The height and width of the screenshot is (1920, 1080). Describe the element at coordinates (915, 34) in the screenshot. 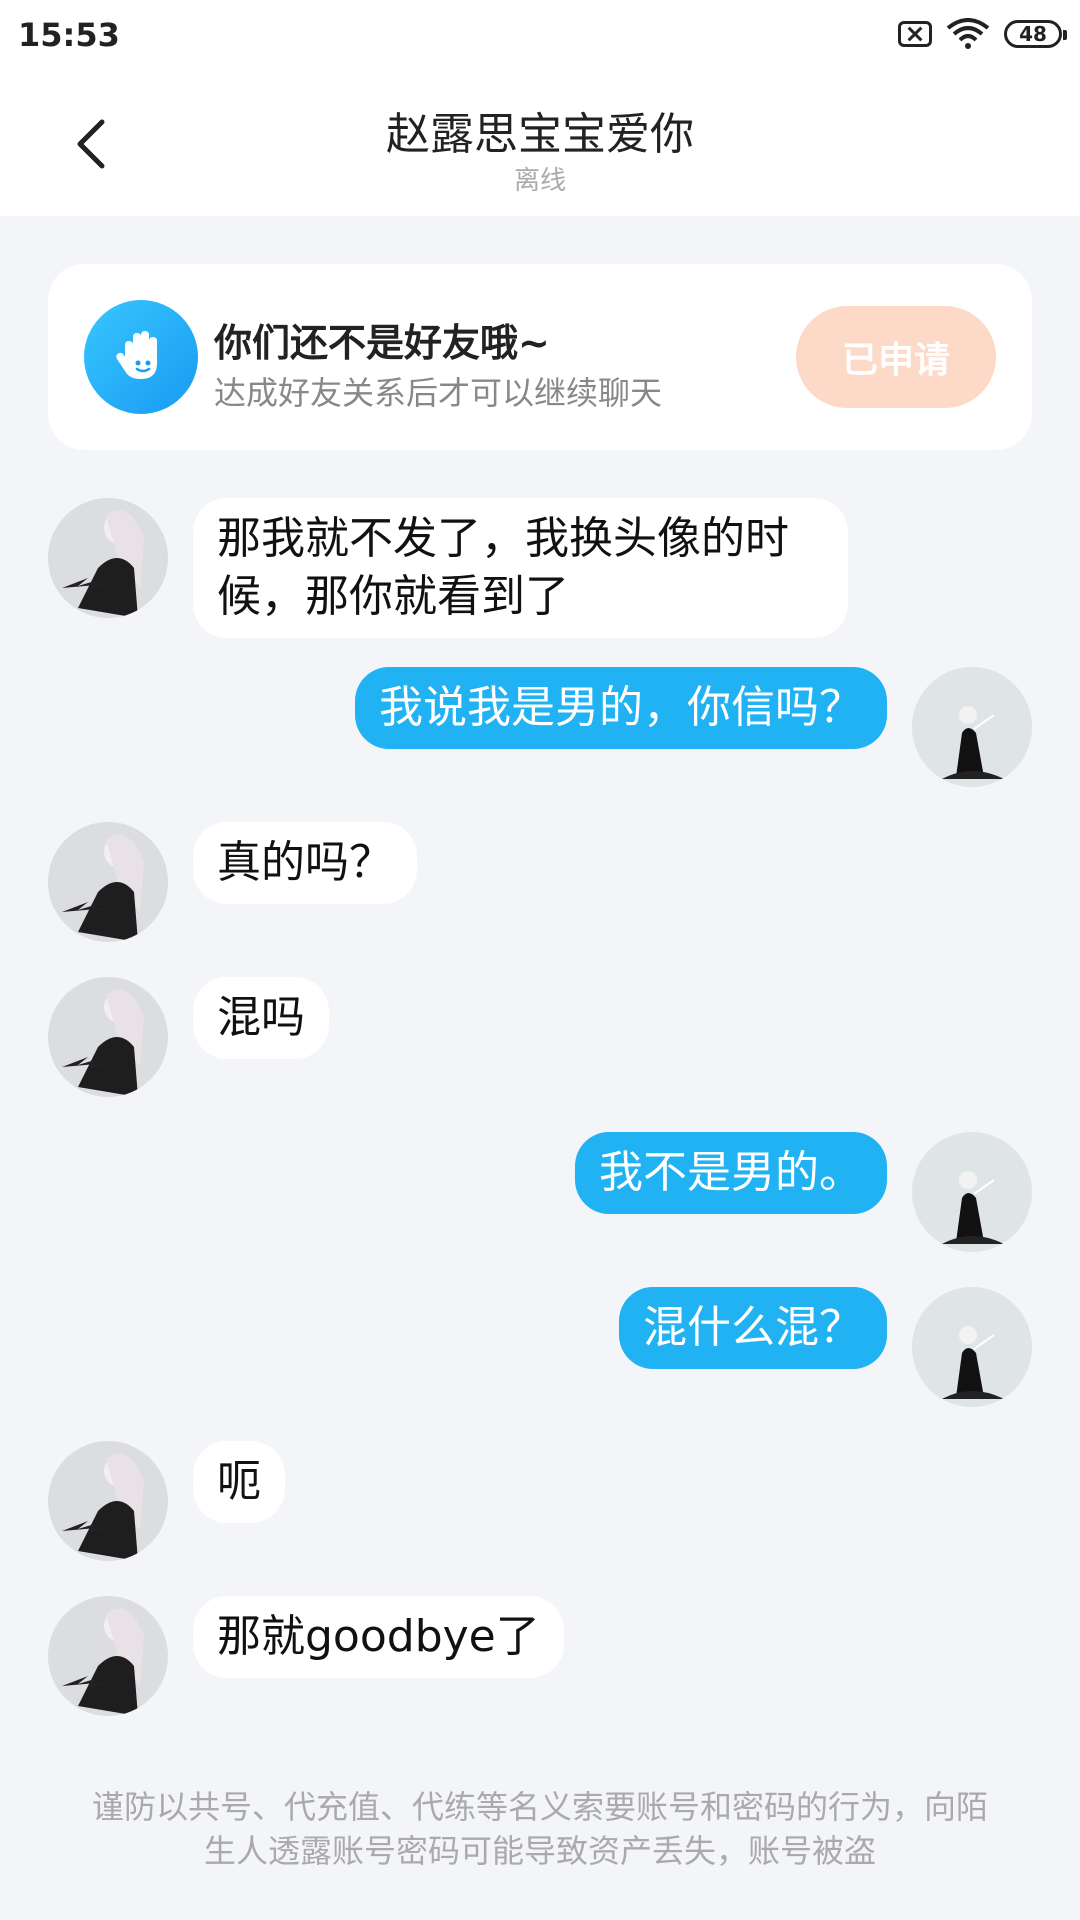

I see `no-sim-icon` at that location.